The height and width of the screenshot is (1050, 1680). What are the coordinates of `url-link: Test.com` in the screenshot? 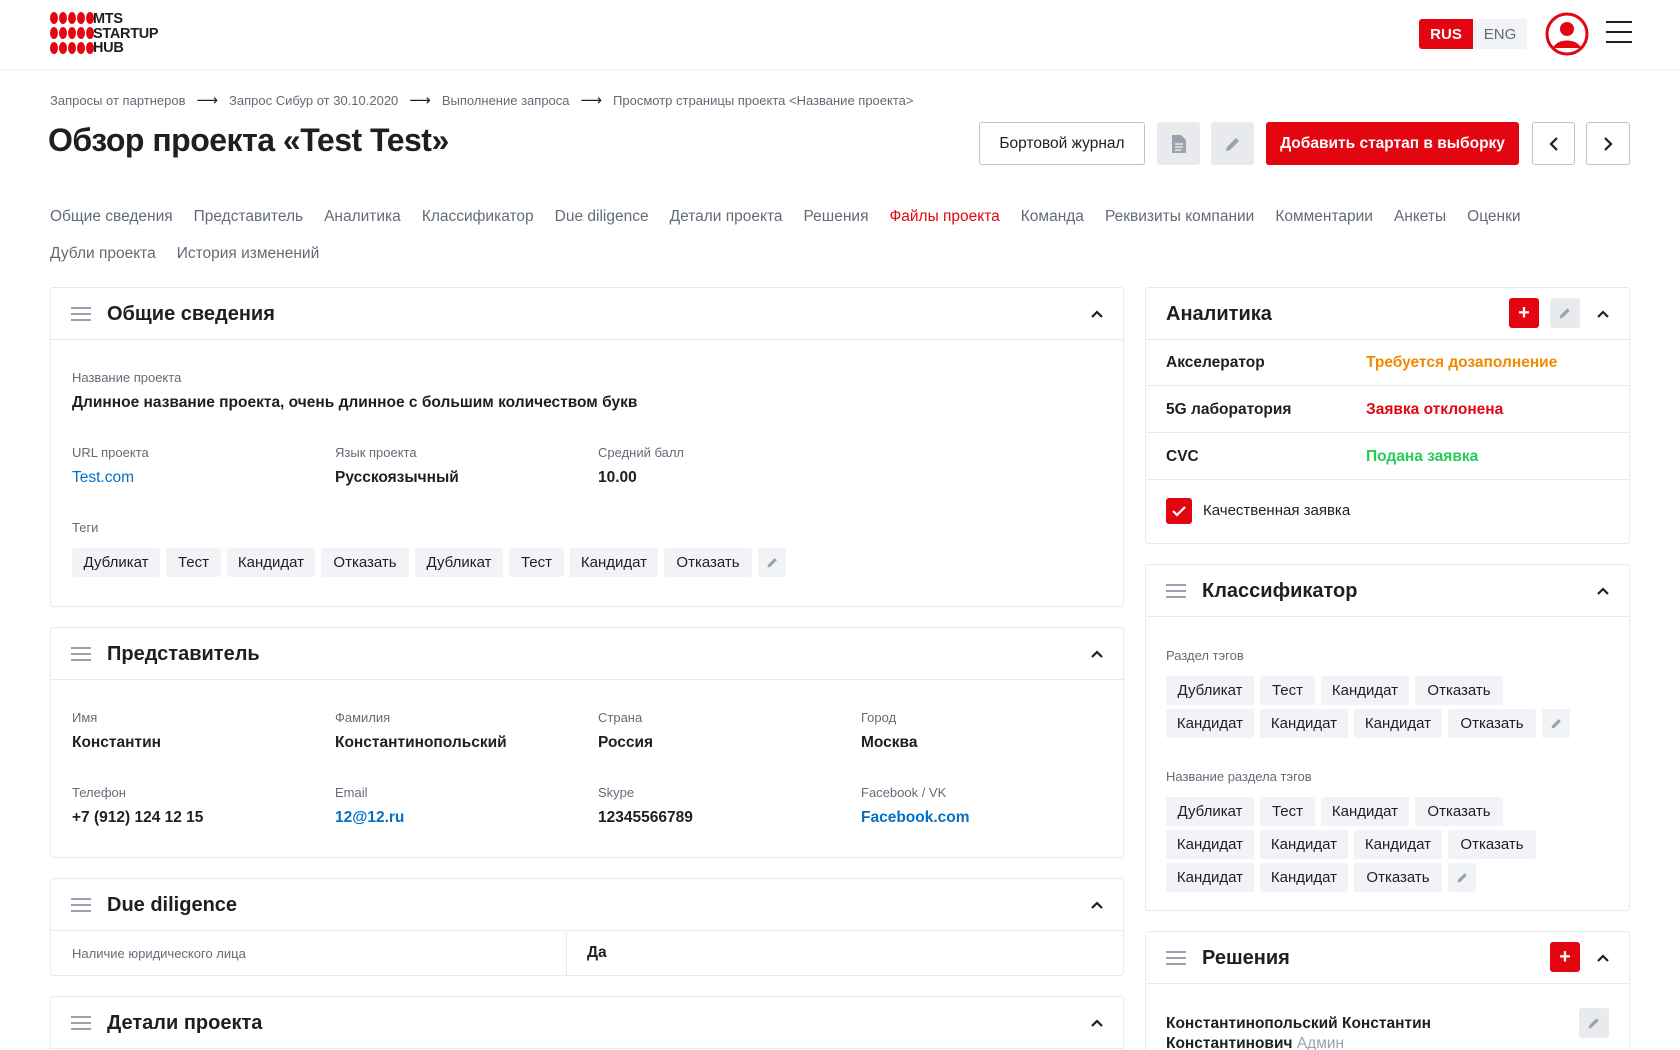 It's located at (103, 478).